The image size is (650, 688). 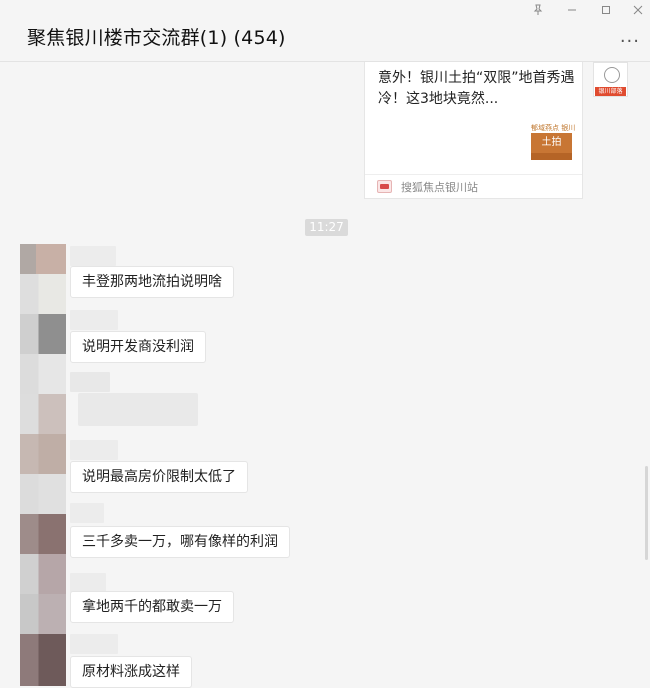 I want to click on timestamp: 11:27, so click(x=326, y=227).